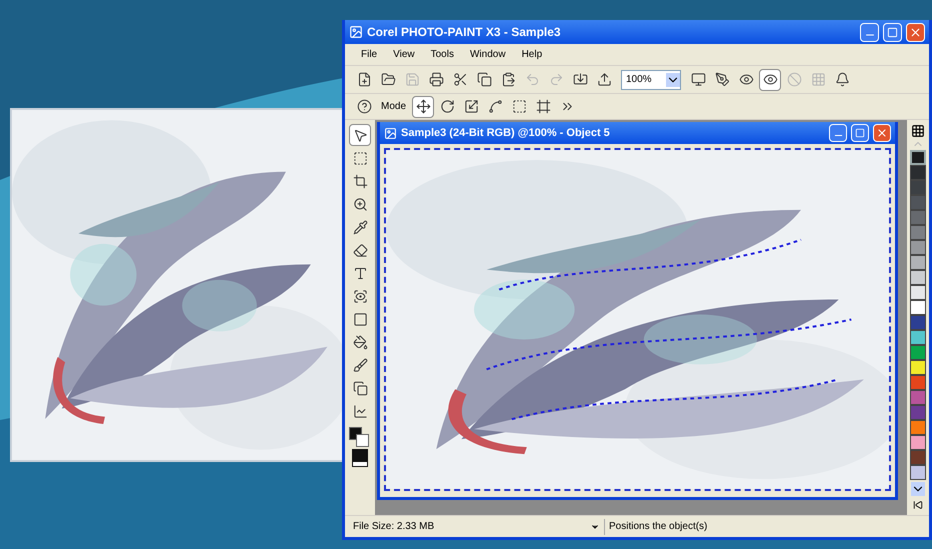 The image size is (932, 549). Describe the element at coordinates (658, 527) in the screenshot. I see `status-hint: Positions the object(s)` at that location.